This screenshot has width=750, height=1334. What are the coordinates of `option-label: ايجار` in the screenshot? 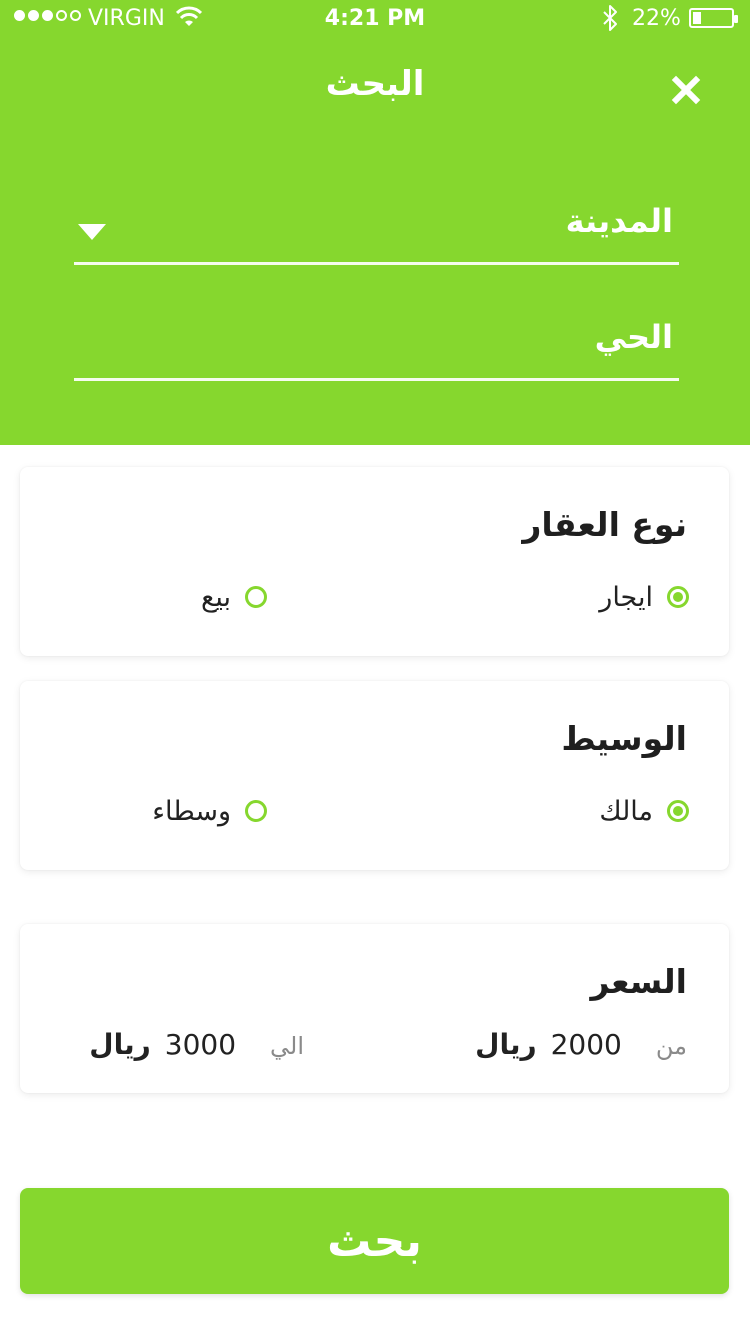 It's located at (626, 597).